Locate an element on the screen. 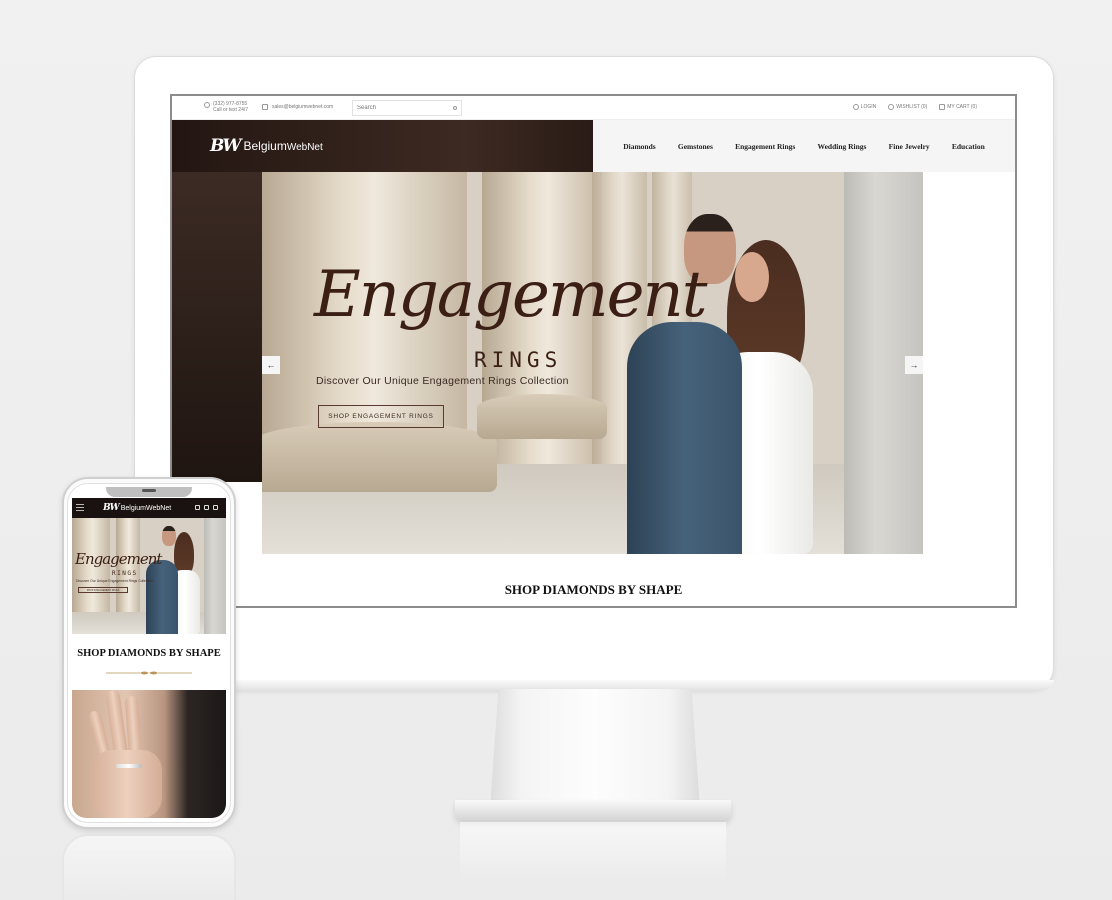  wishlist-link: WISHLIST (0) is located at coordinates (907, 107).